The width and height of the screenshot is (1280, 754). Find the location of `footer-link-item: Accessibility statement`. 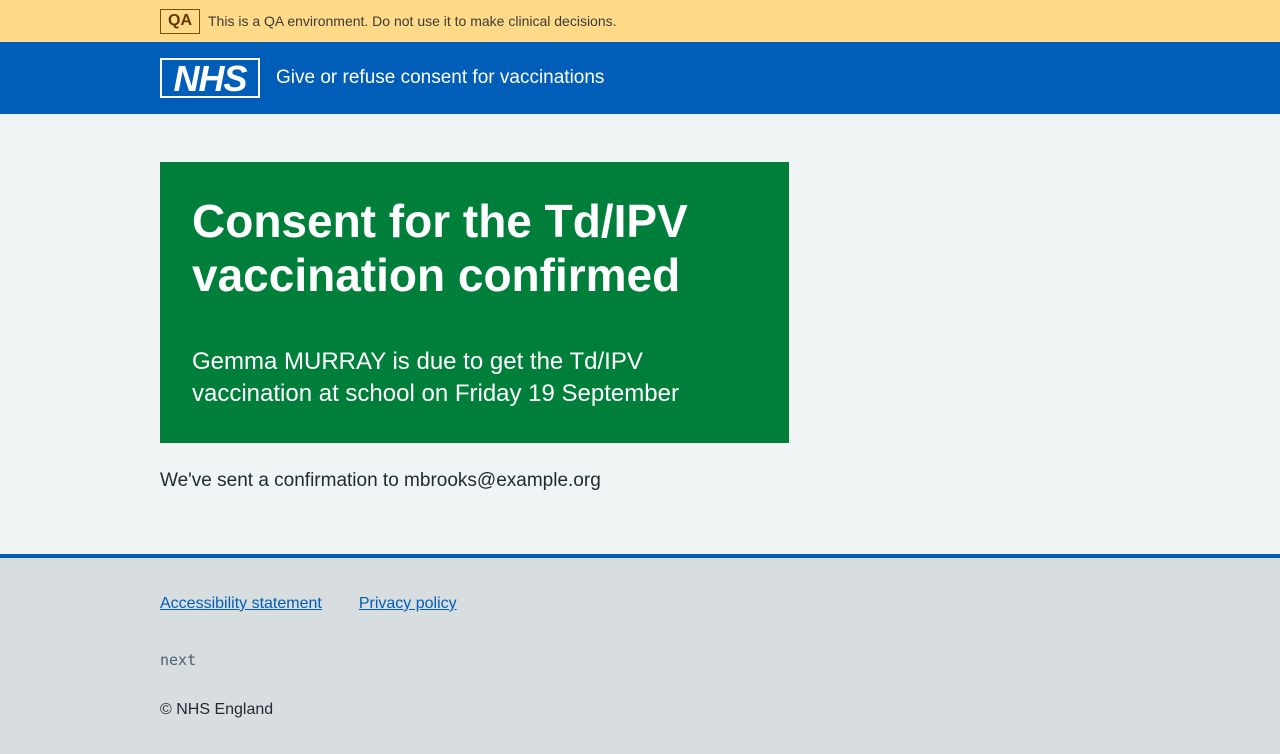

footer-link-item: Accessibility statement is located at coordinates (241, 604).